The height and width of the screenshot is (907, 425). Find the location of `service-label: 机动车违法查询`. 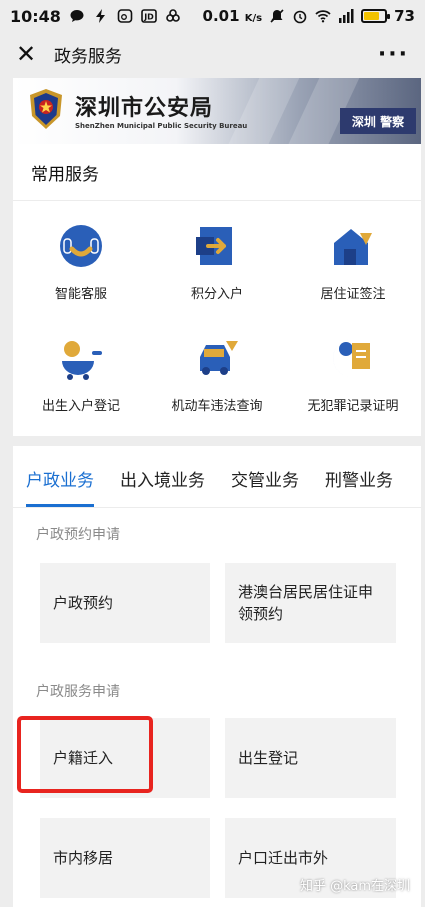

service-label: 机动车违法查询 is located at coordinates (217, 406).